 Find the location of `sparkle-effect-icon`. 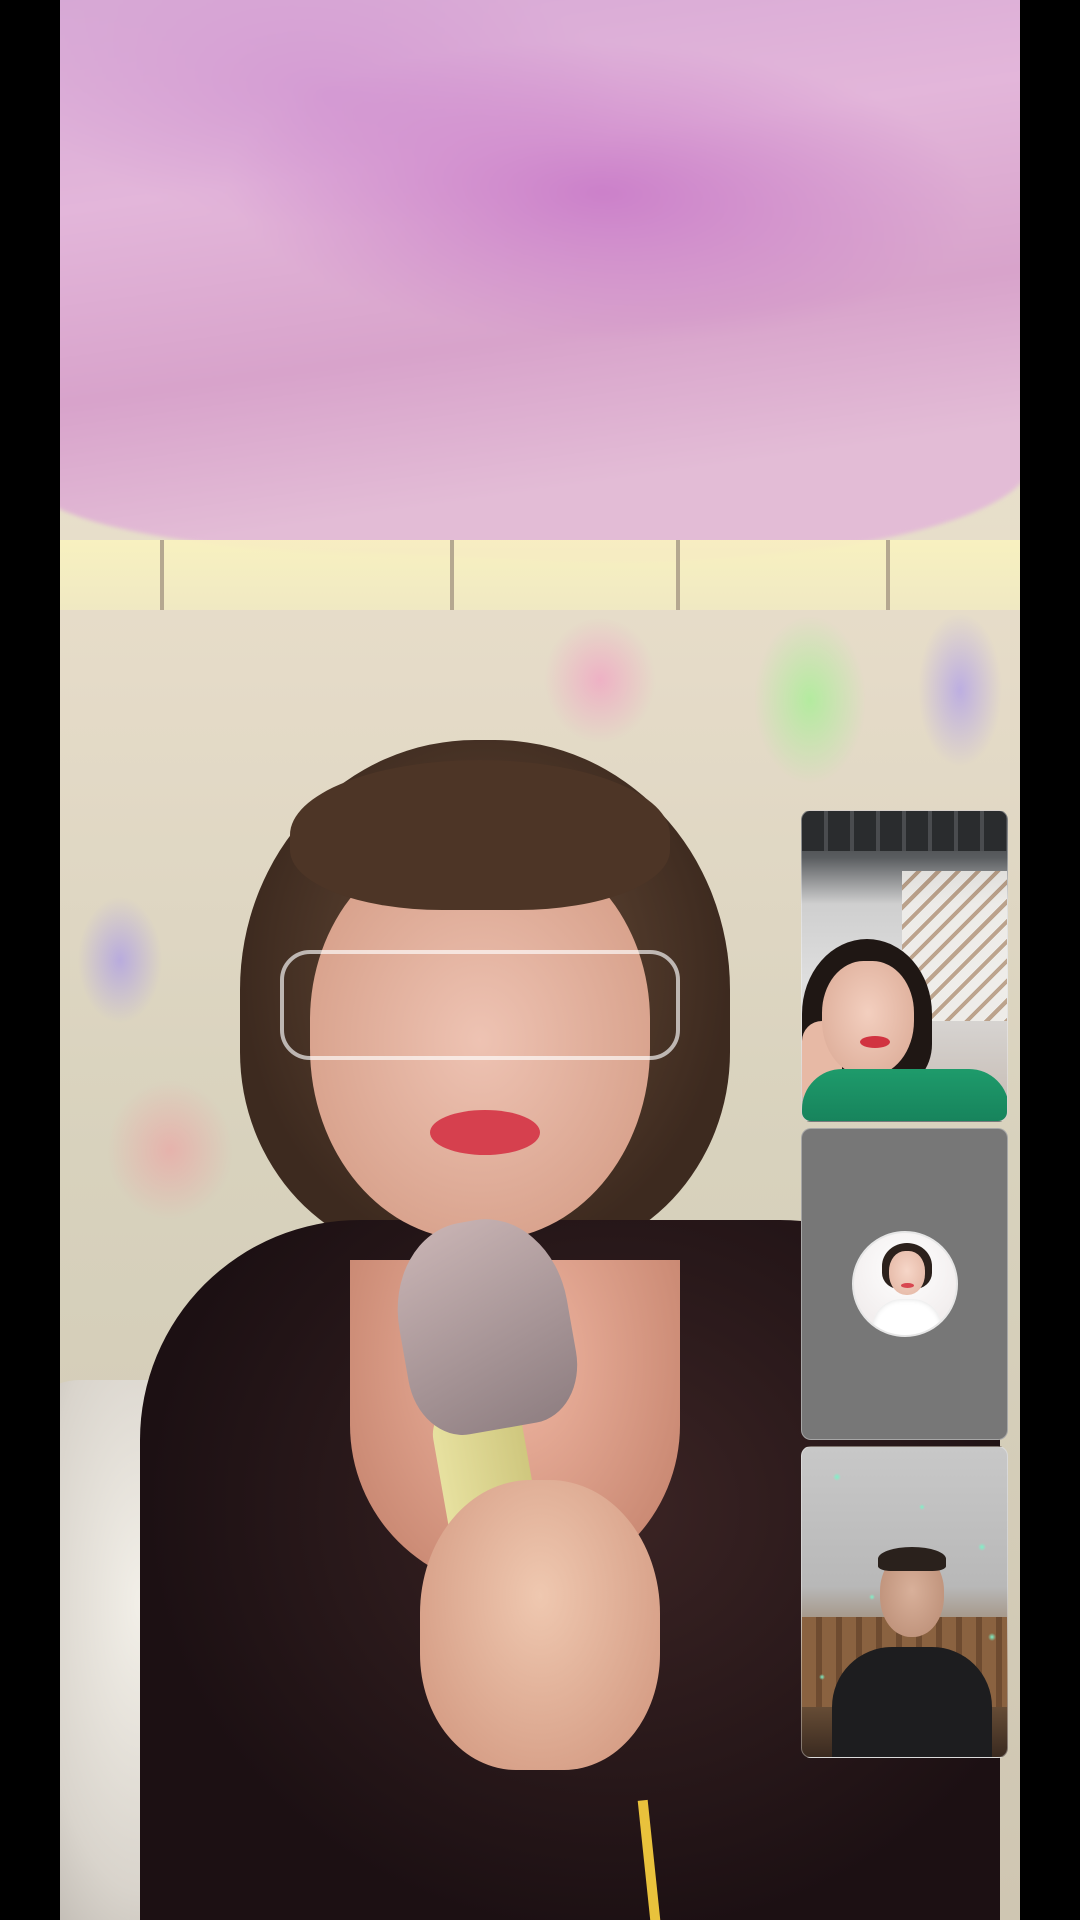

sparkle-effect-icon is located at coordinates (904, 1602).